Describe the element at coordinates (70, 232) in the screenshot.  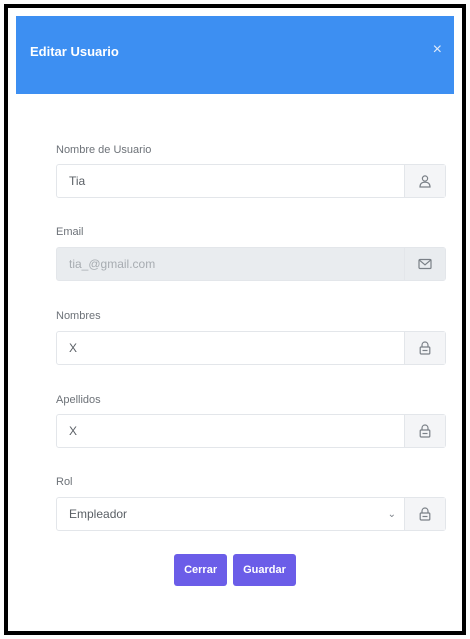
I see `email-label: Email` at that location.